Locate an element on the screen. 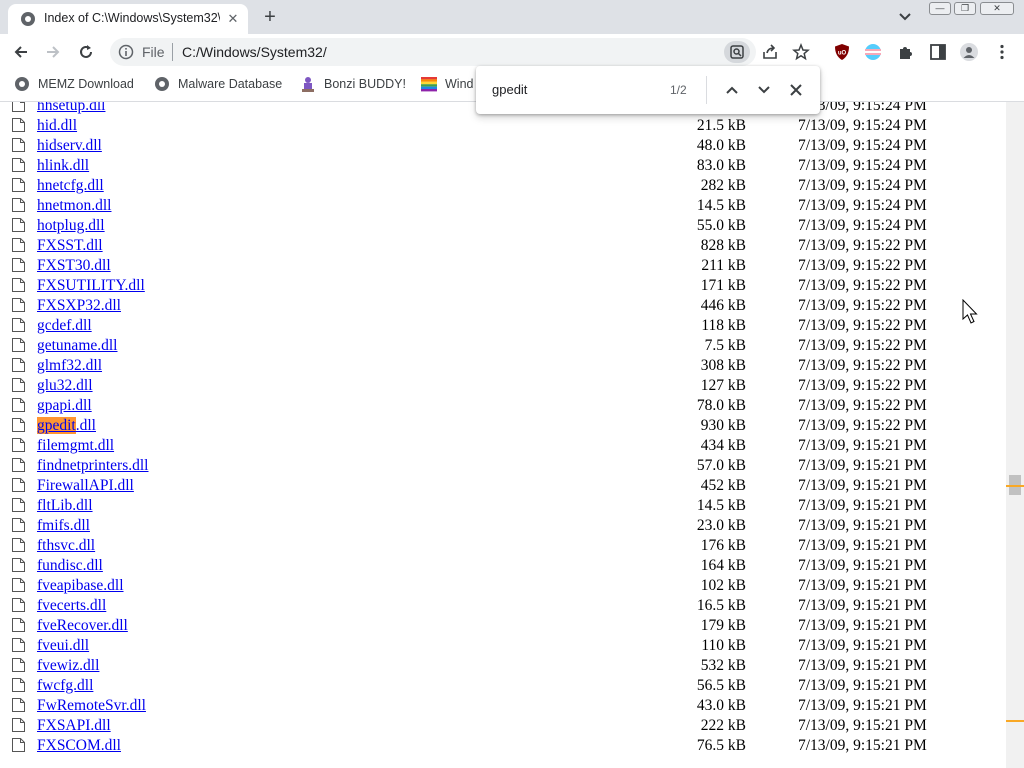 The width and height of the screenshot is (1024, 768). file-link: gpedit.dll is located at coordinates (66, 425).